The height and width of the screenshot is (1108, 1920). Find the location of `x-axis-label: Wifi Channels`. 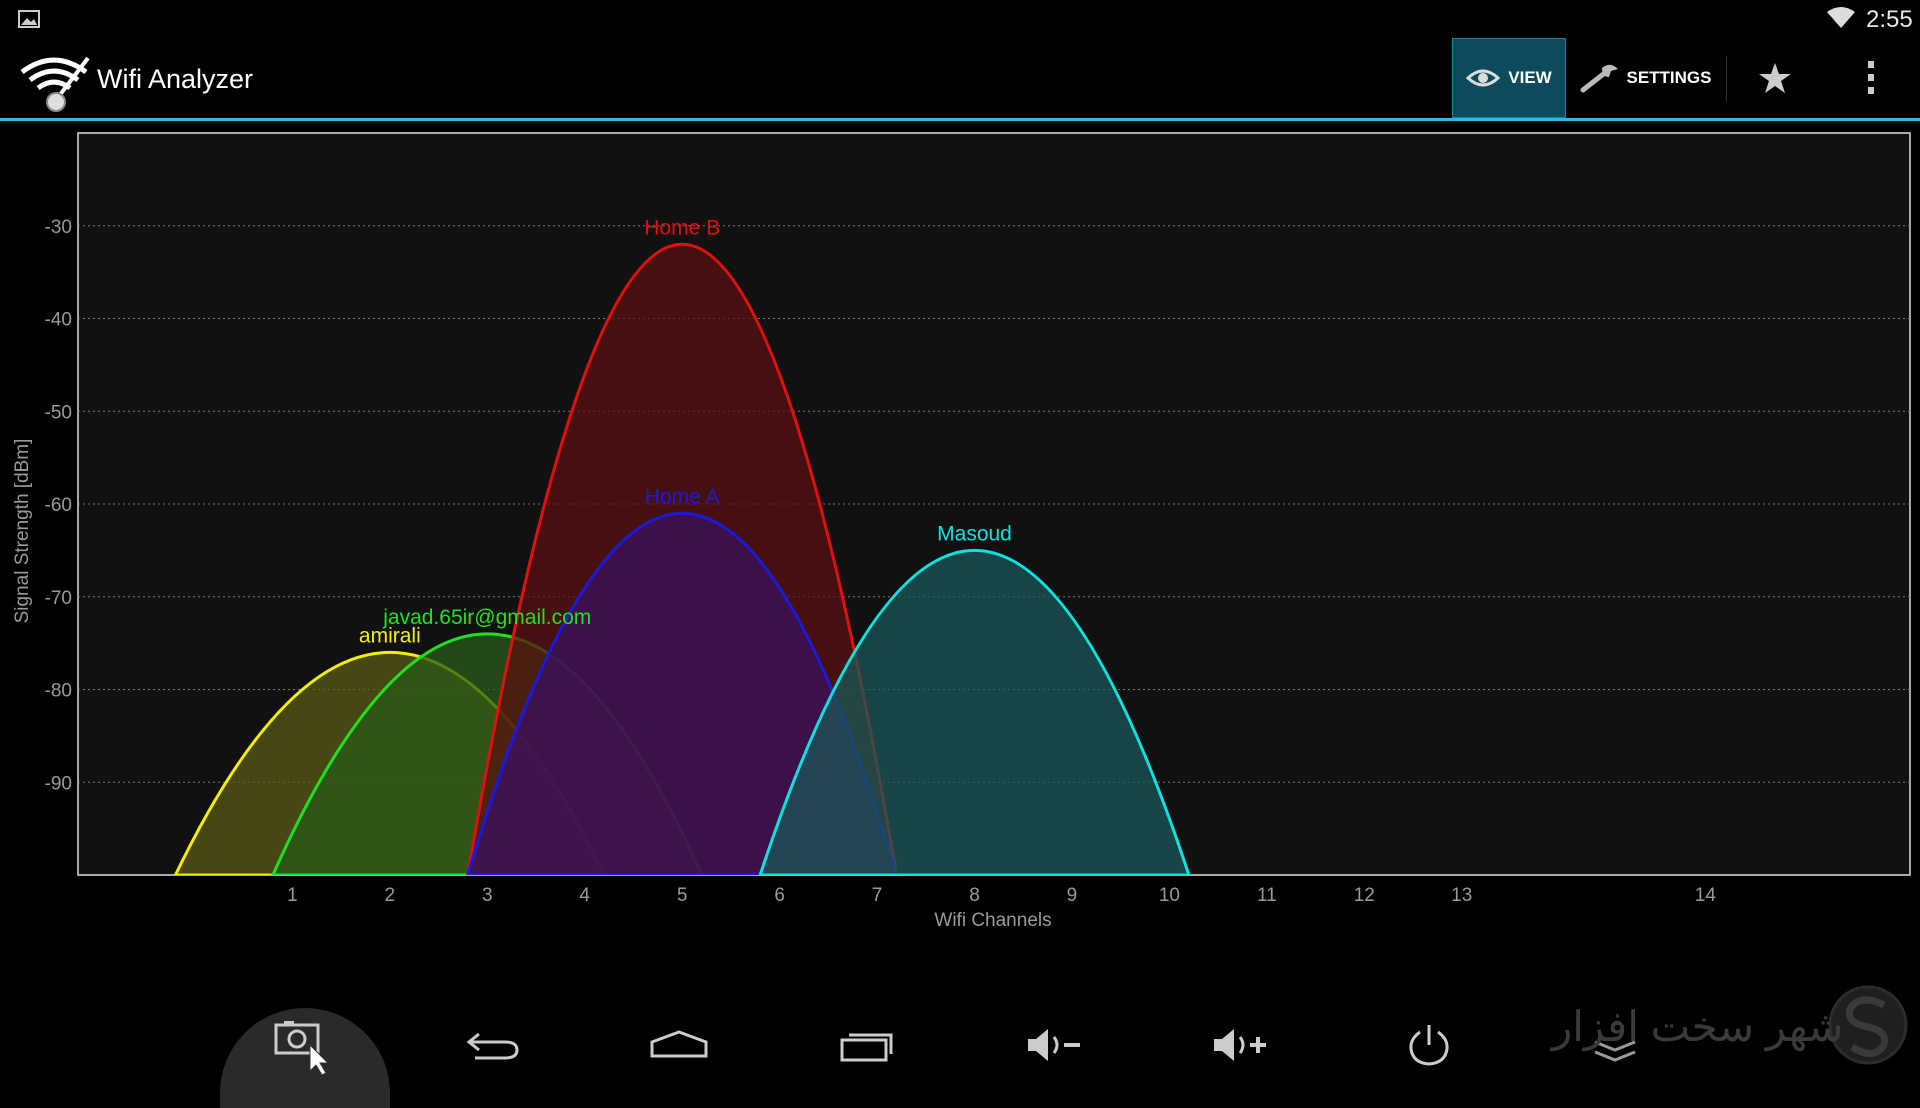

x-axis-label: Wifi Channels is located at coordinates (992, 920).